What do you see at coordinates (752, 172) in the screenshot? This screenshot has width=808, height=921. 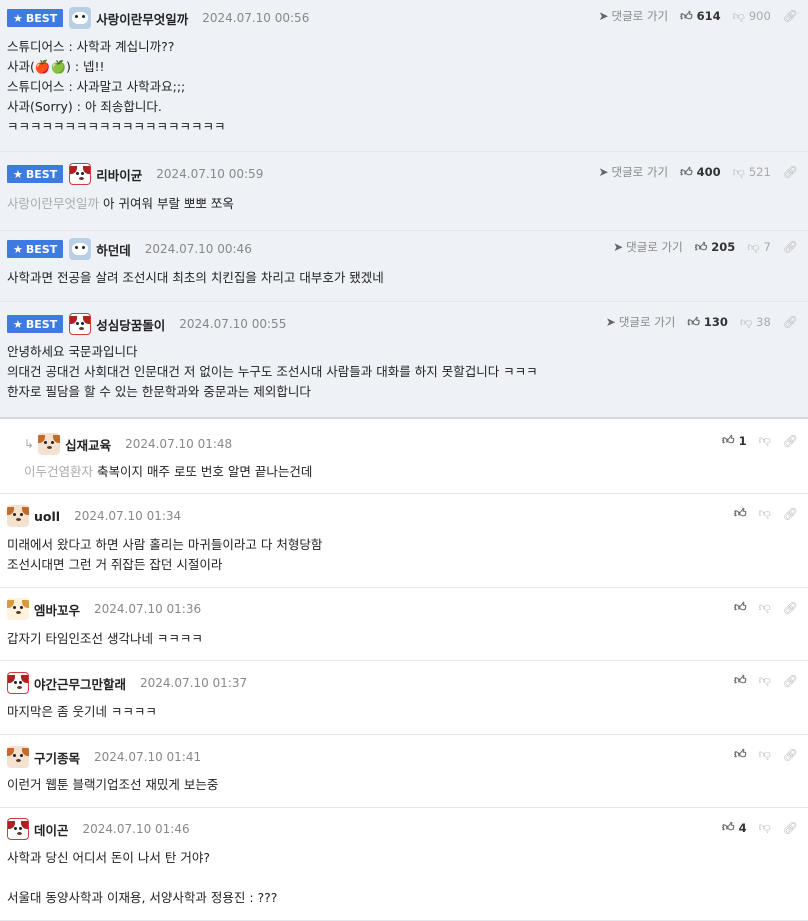 I see `dislike-button: 👎︎ 521` at bounding box center [752, 172].